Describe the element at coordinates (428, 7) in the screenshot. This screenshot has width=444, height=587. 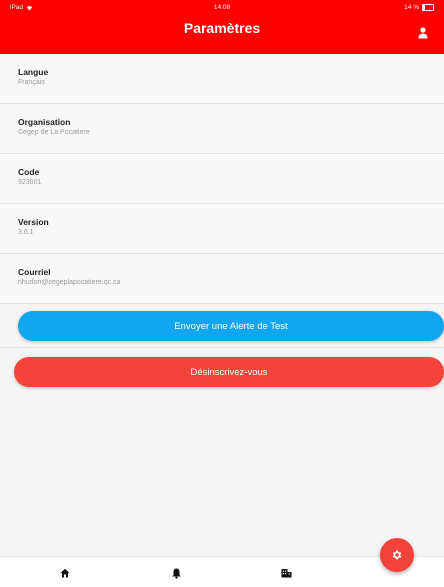
I see `battery-icon` at that location.